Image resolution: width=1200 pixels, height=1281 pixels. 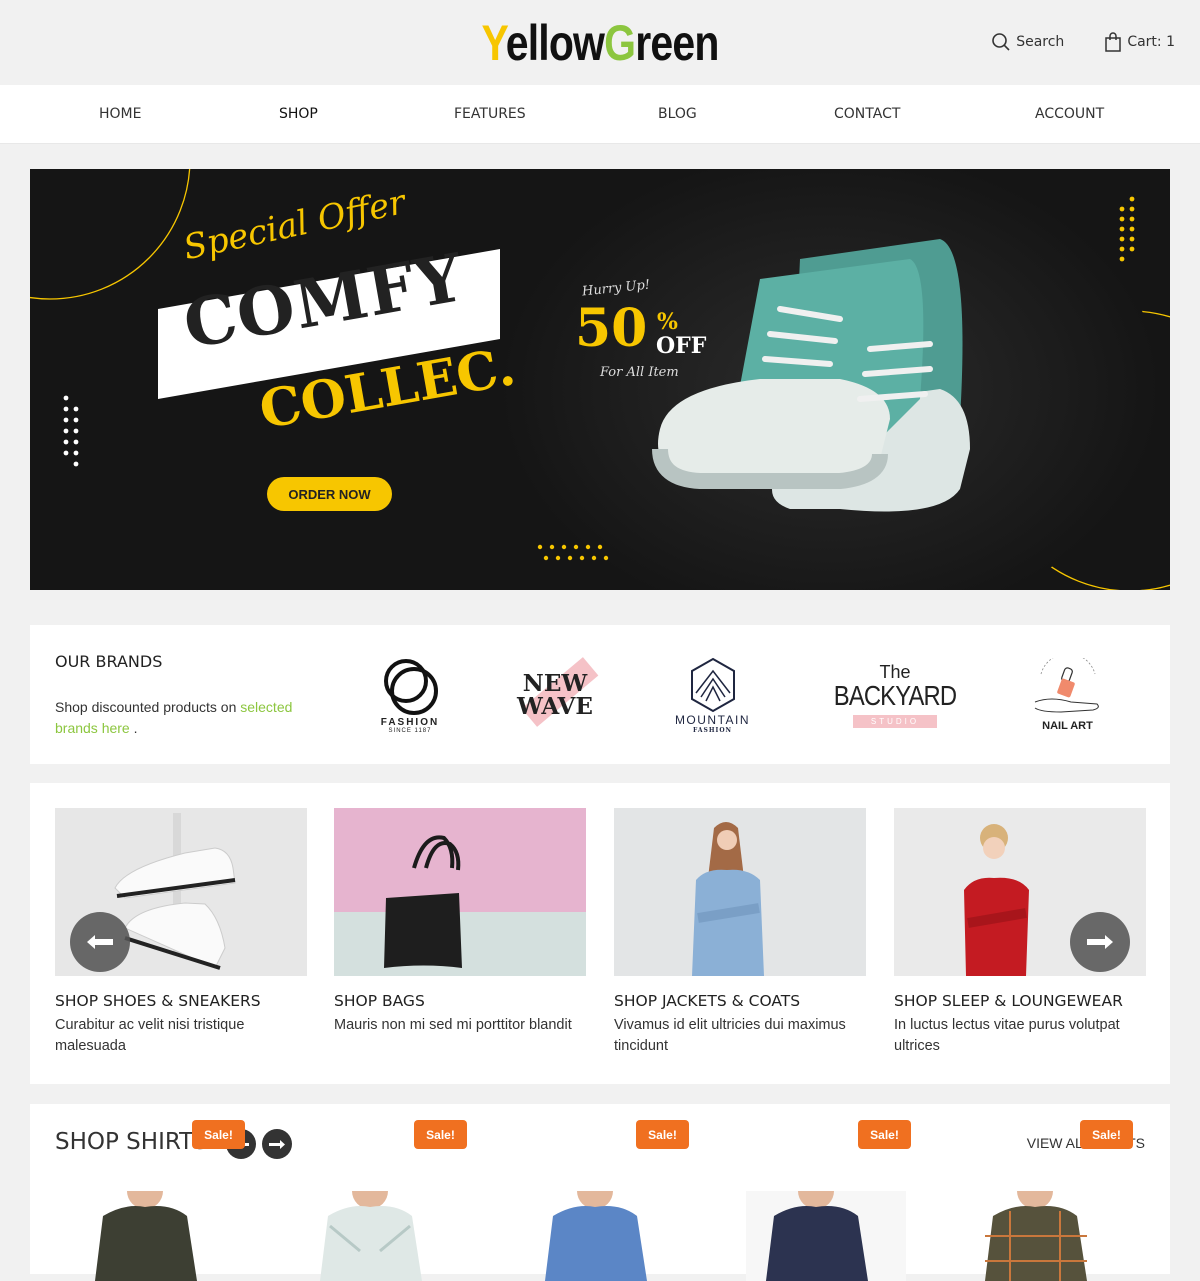 I want to click on arrow-left-icon, so click(x=100, y=942).